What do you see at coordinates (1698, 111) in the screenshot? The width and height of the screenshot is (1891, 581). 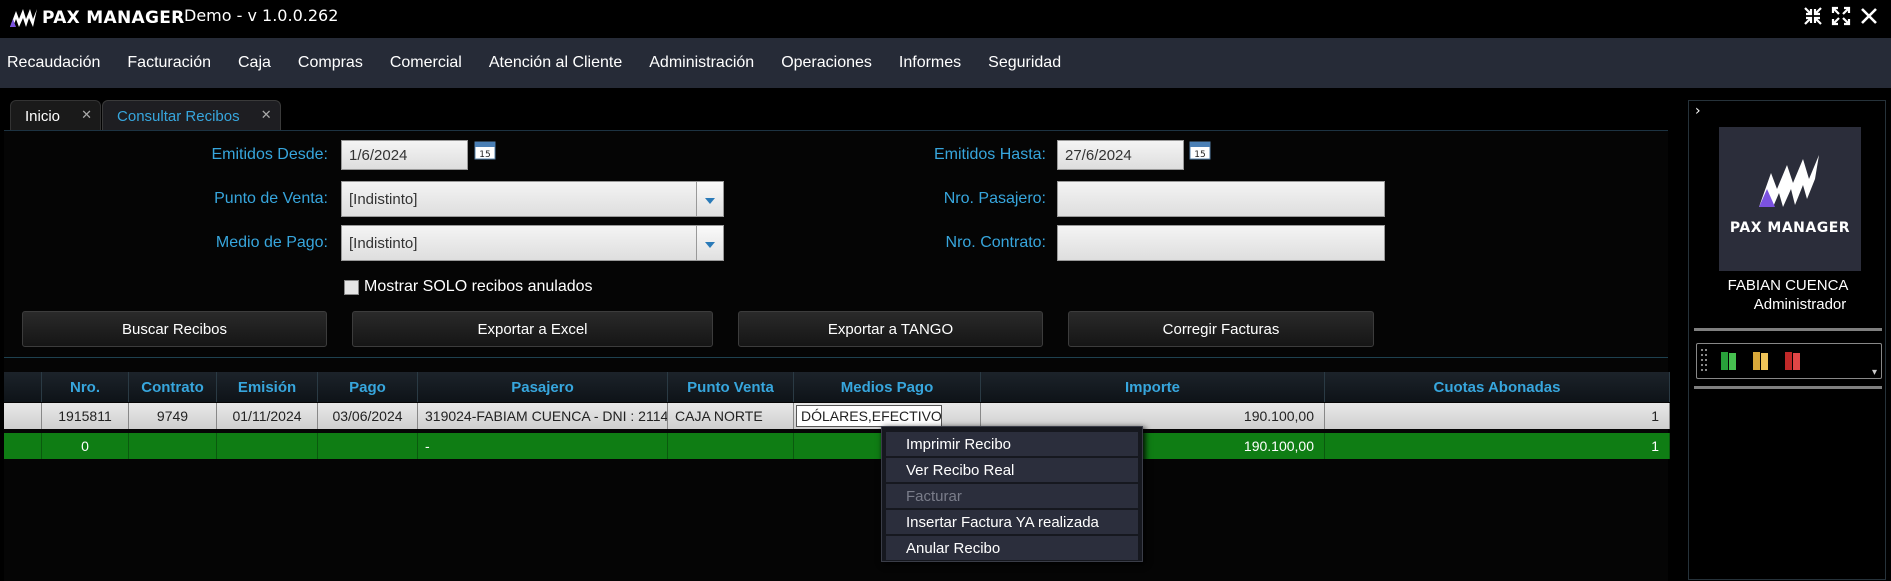 I see `collapse-panel-icon: ›` at bounding box center [1698, 111].